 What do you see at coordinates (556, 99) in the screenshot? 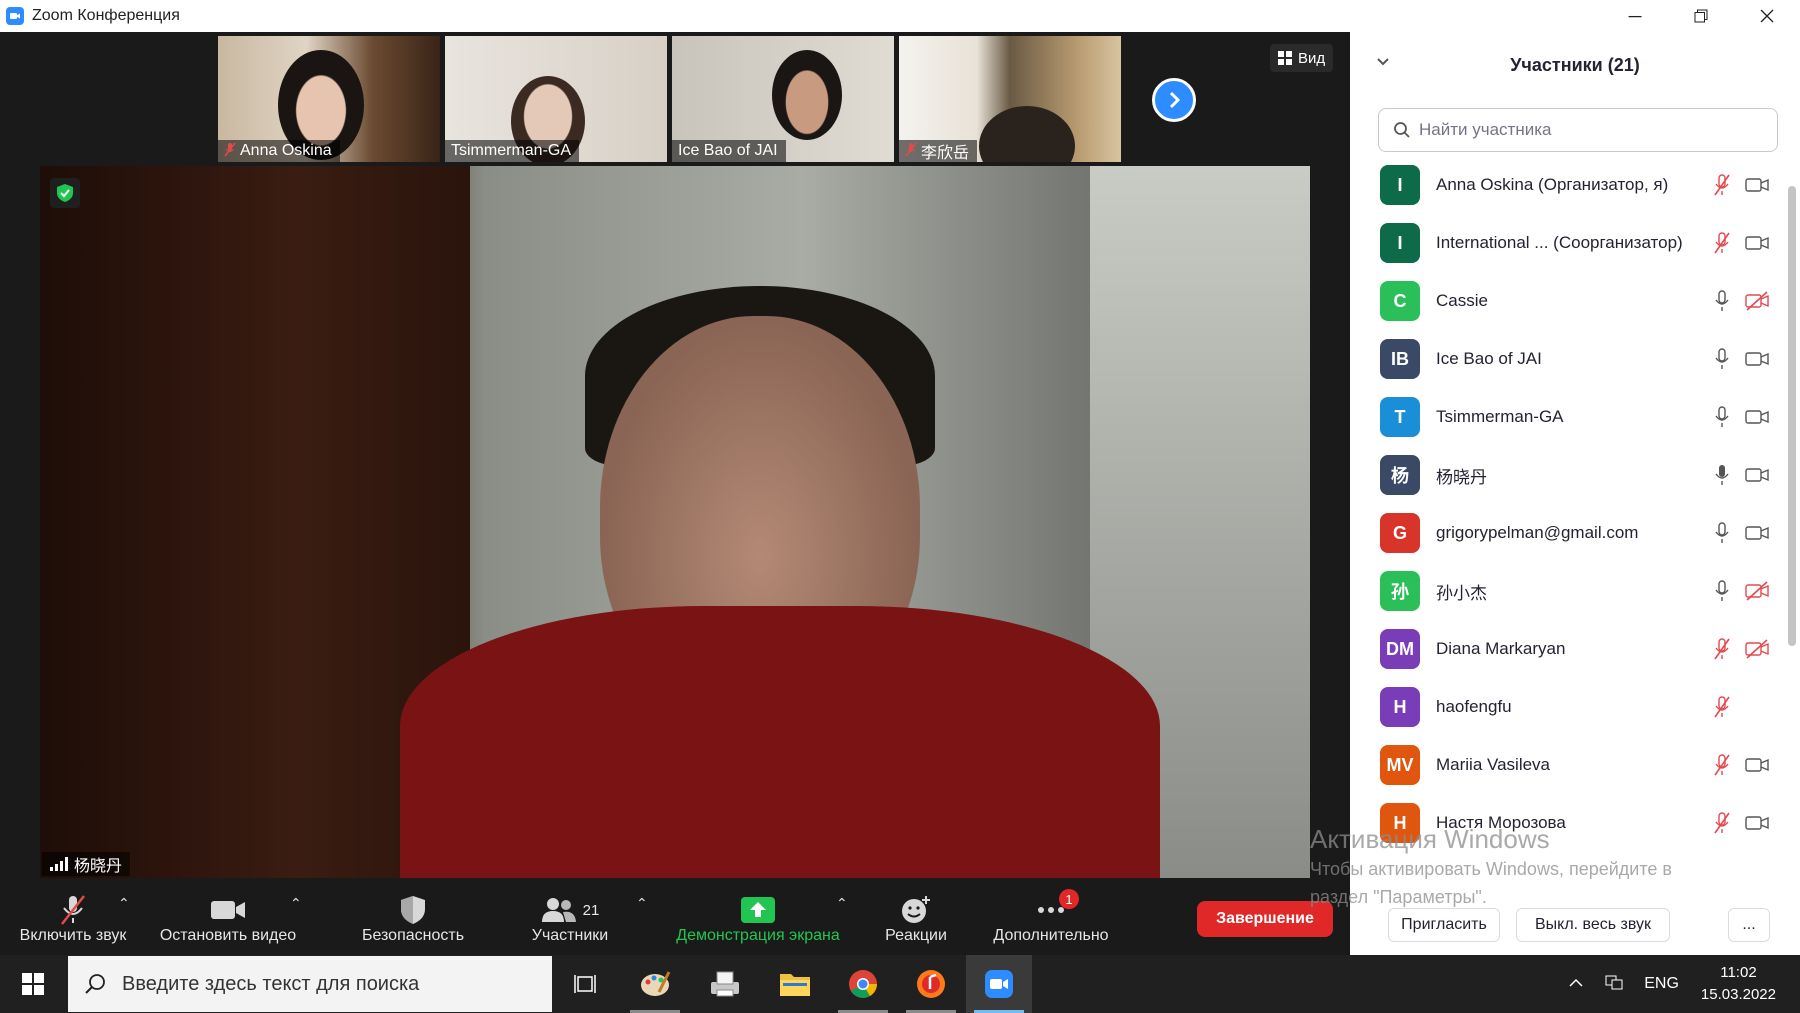
I see `video-thumbnail: Tsimmerman-GA` at bounding box center [556, 99].